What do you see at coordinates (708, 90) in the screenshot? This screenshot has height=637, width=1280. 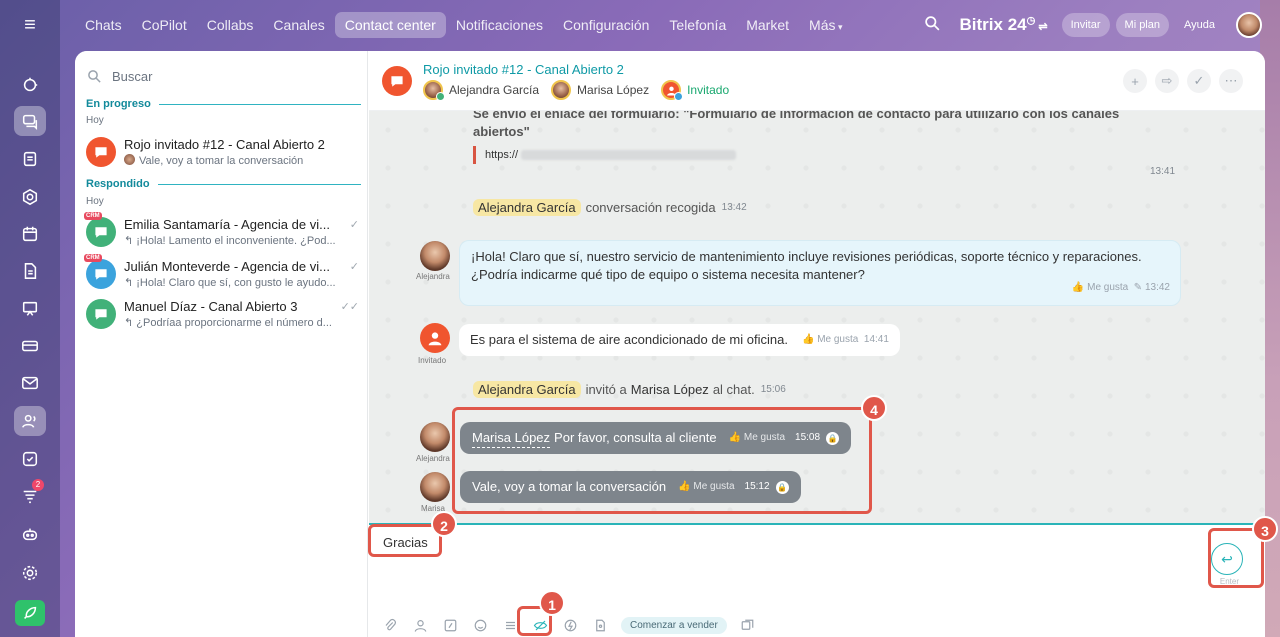 I see `member-name: Invitado` at bounding box center [708, 90].